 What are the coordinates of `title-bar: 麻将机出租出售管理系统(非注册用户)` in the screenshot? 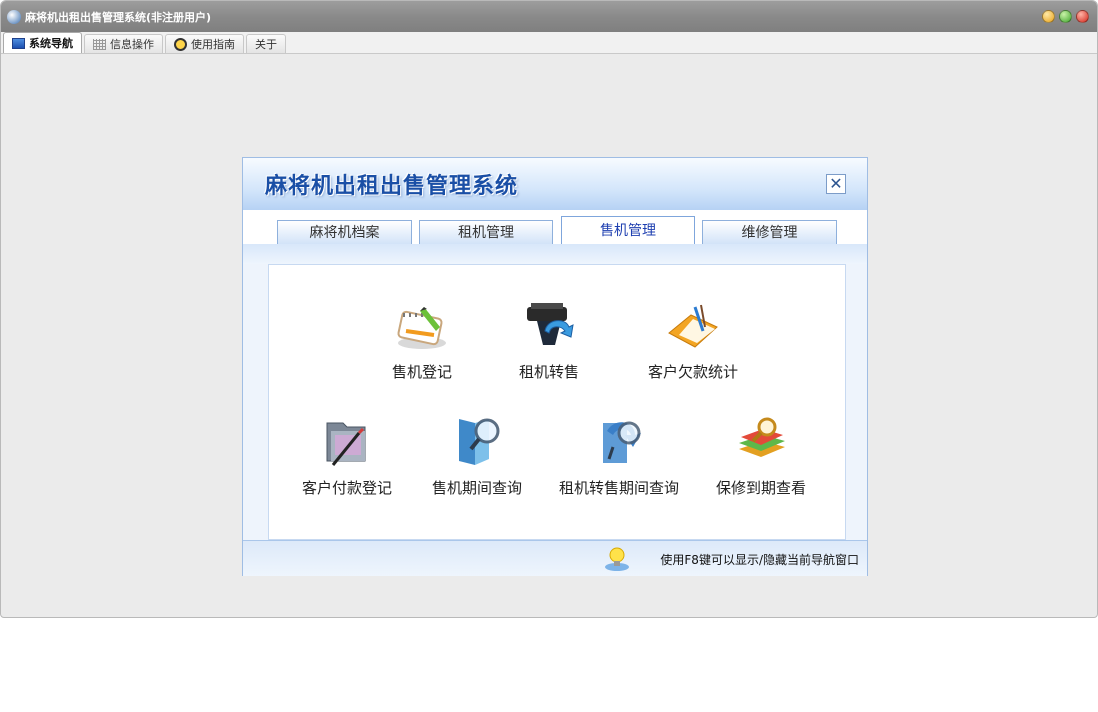 It's located at (549, 16).